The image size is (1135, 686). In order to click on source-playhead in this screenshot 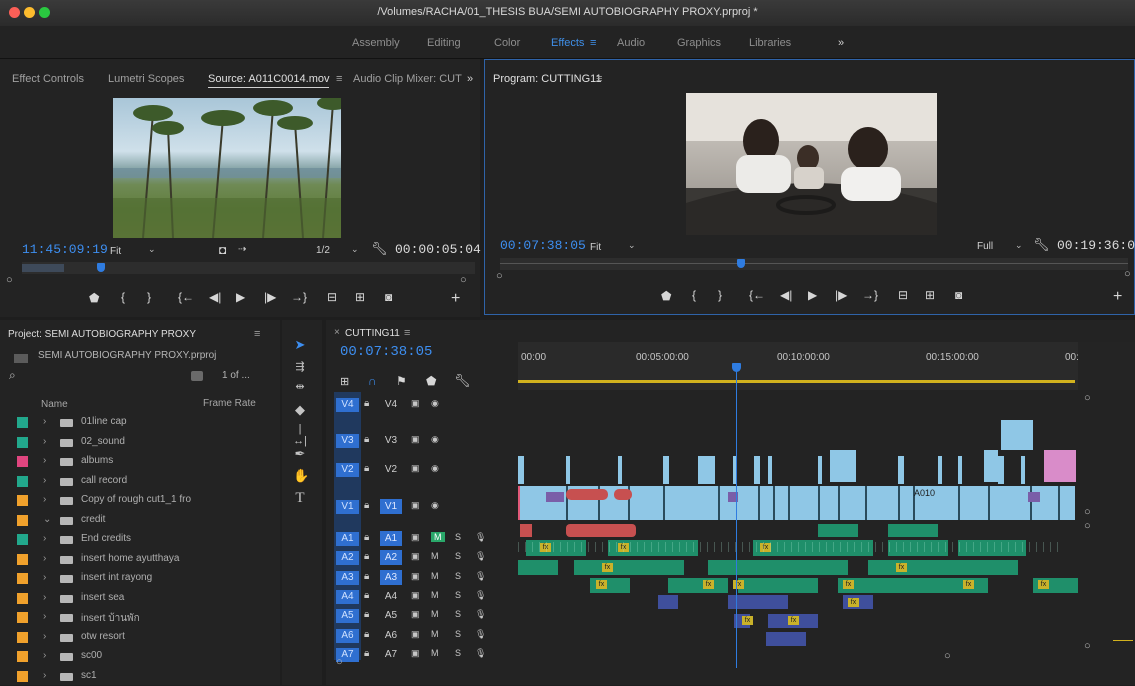, I will do `click(101, 267)`.